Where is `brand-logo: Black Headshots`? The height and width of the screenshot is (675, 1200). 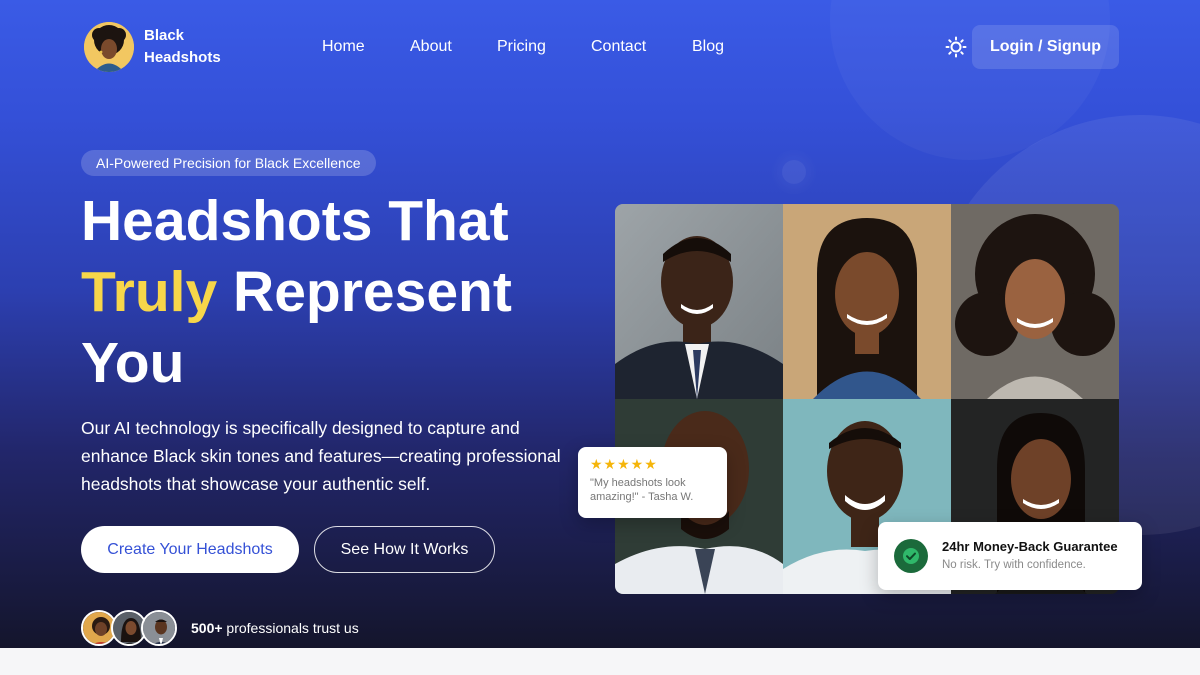
brand-logo: Black Headshots is located at coordinates (159, 47).